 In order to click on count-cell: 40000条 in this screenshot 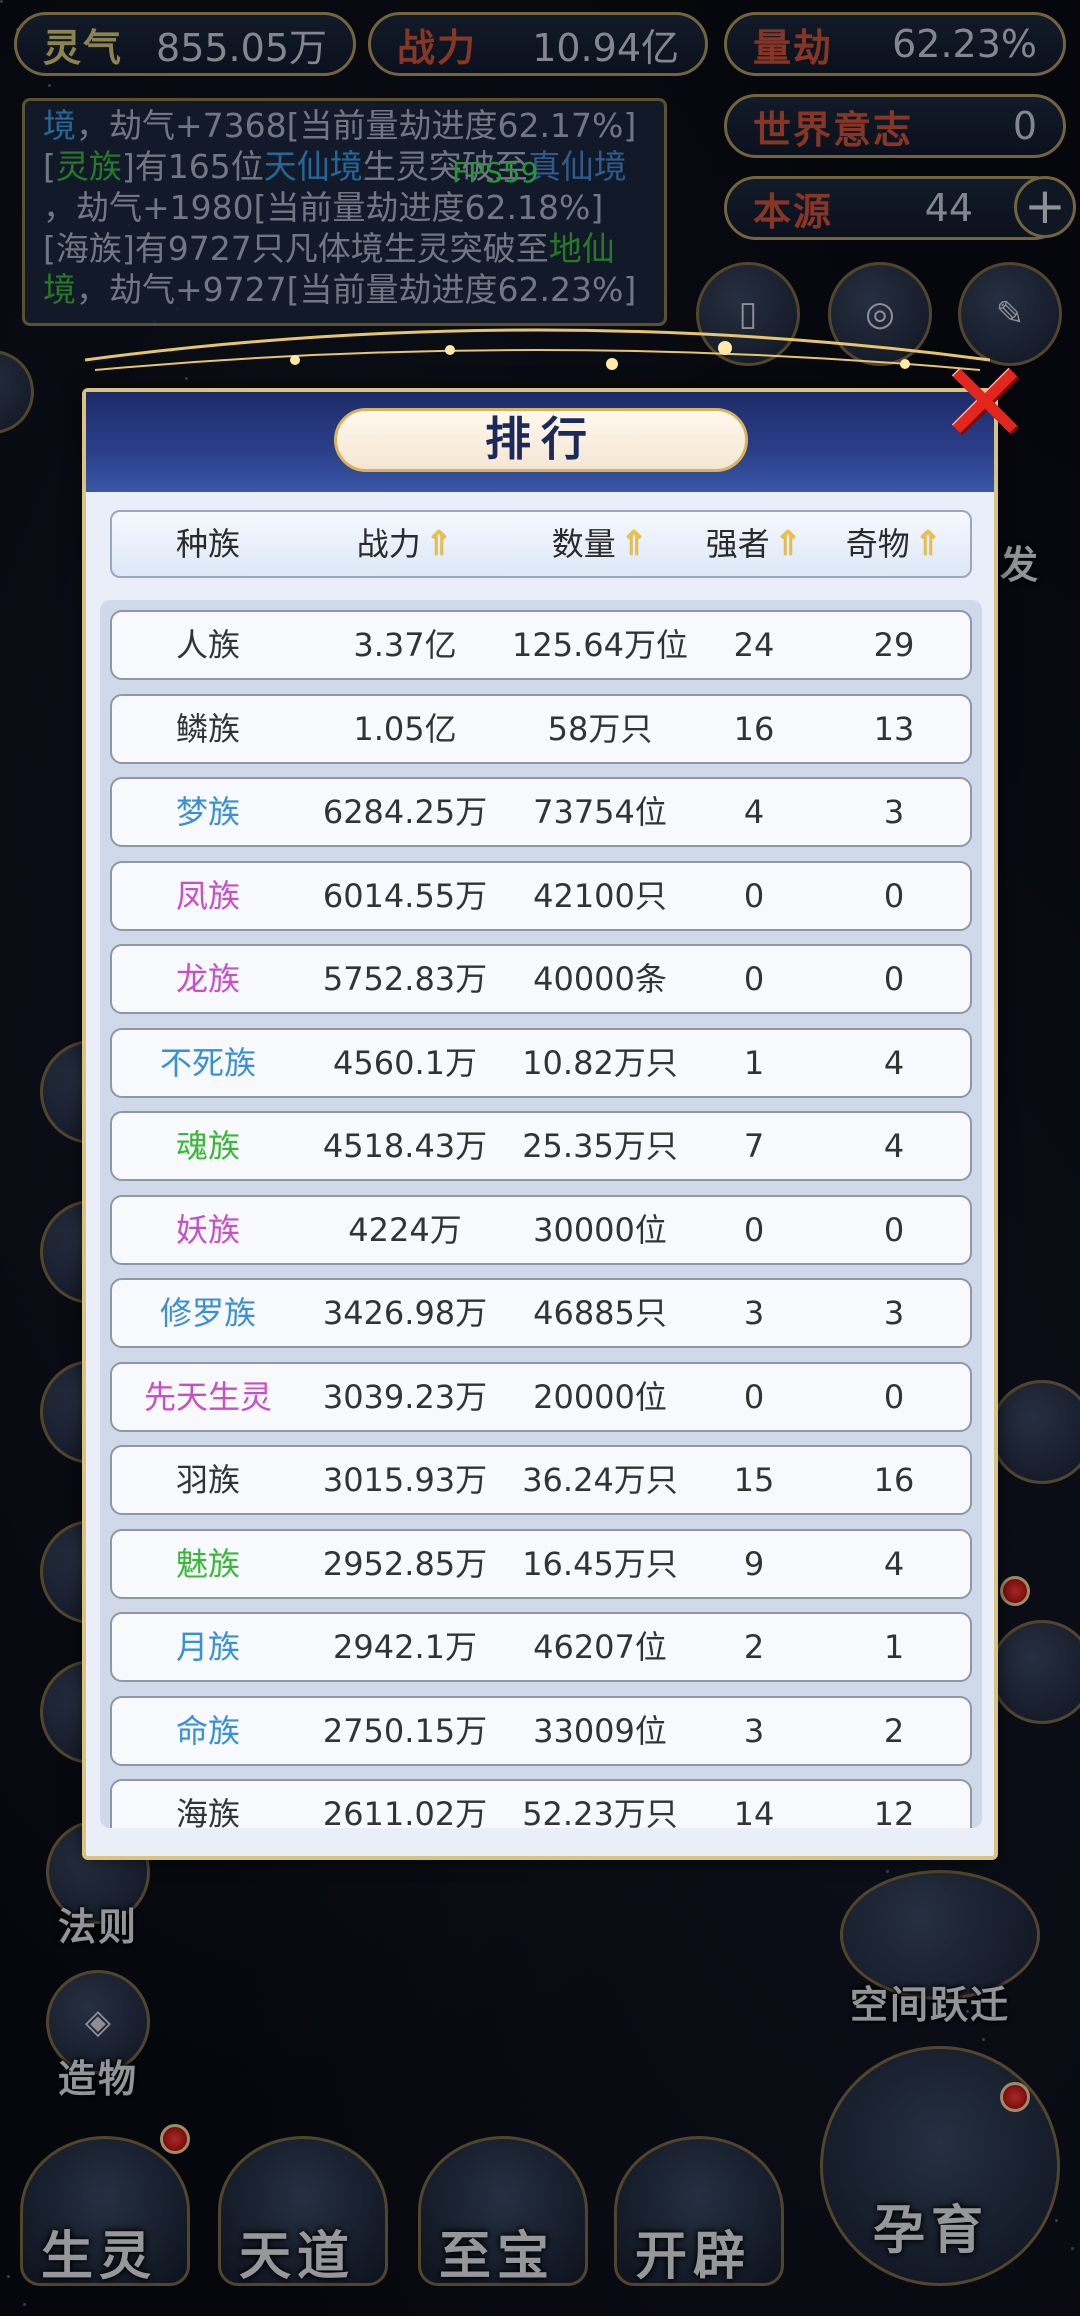, I will do `click(600, 979)`.